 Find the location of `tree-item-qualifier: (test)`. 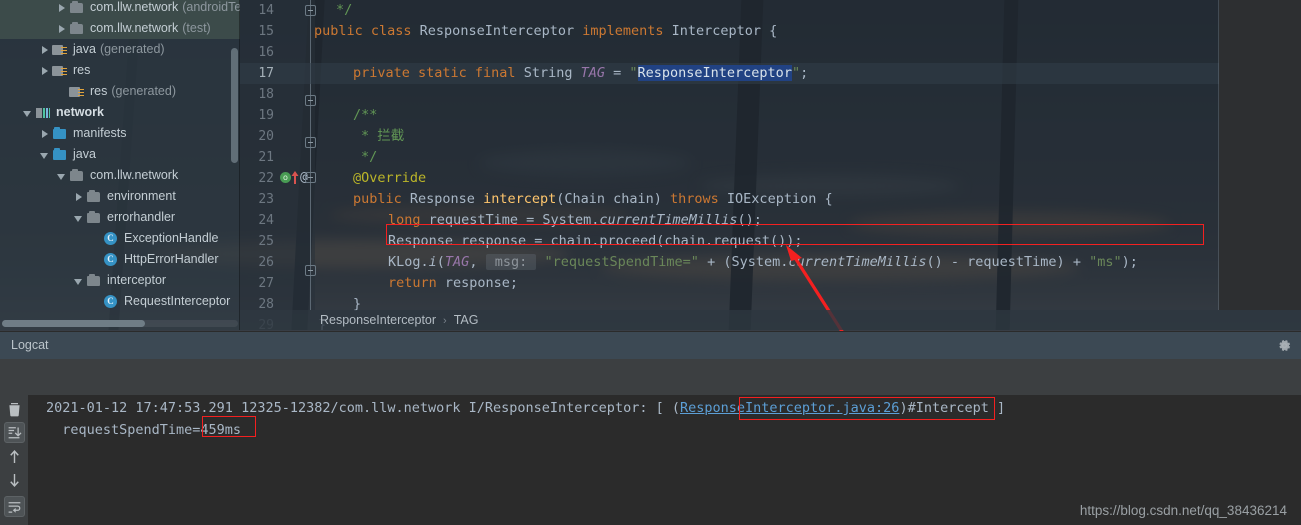

tree-item-qualifier: (test) is located at coordinates (196, 28).